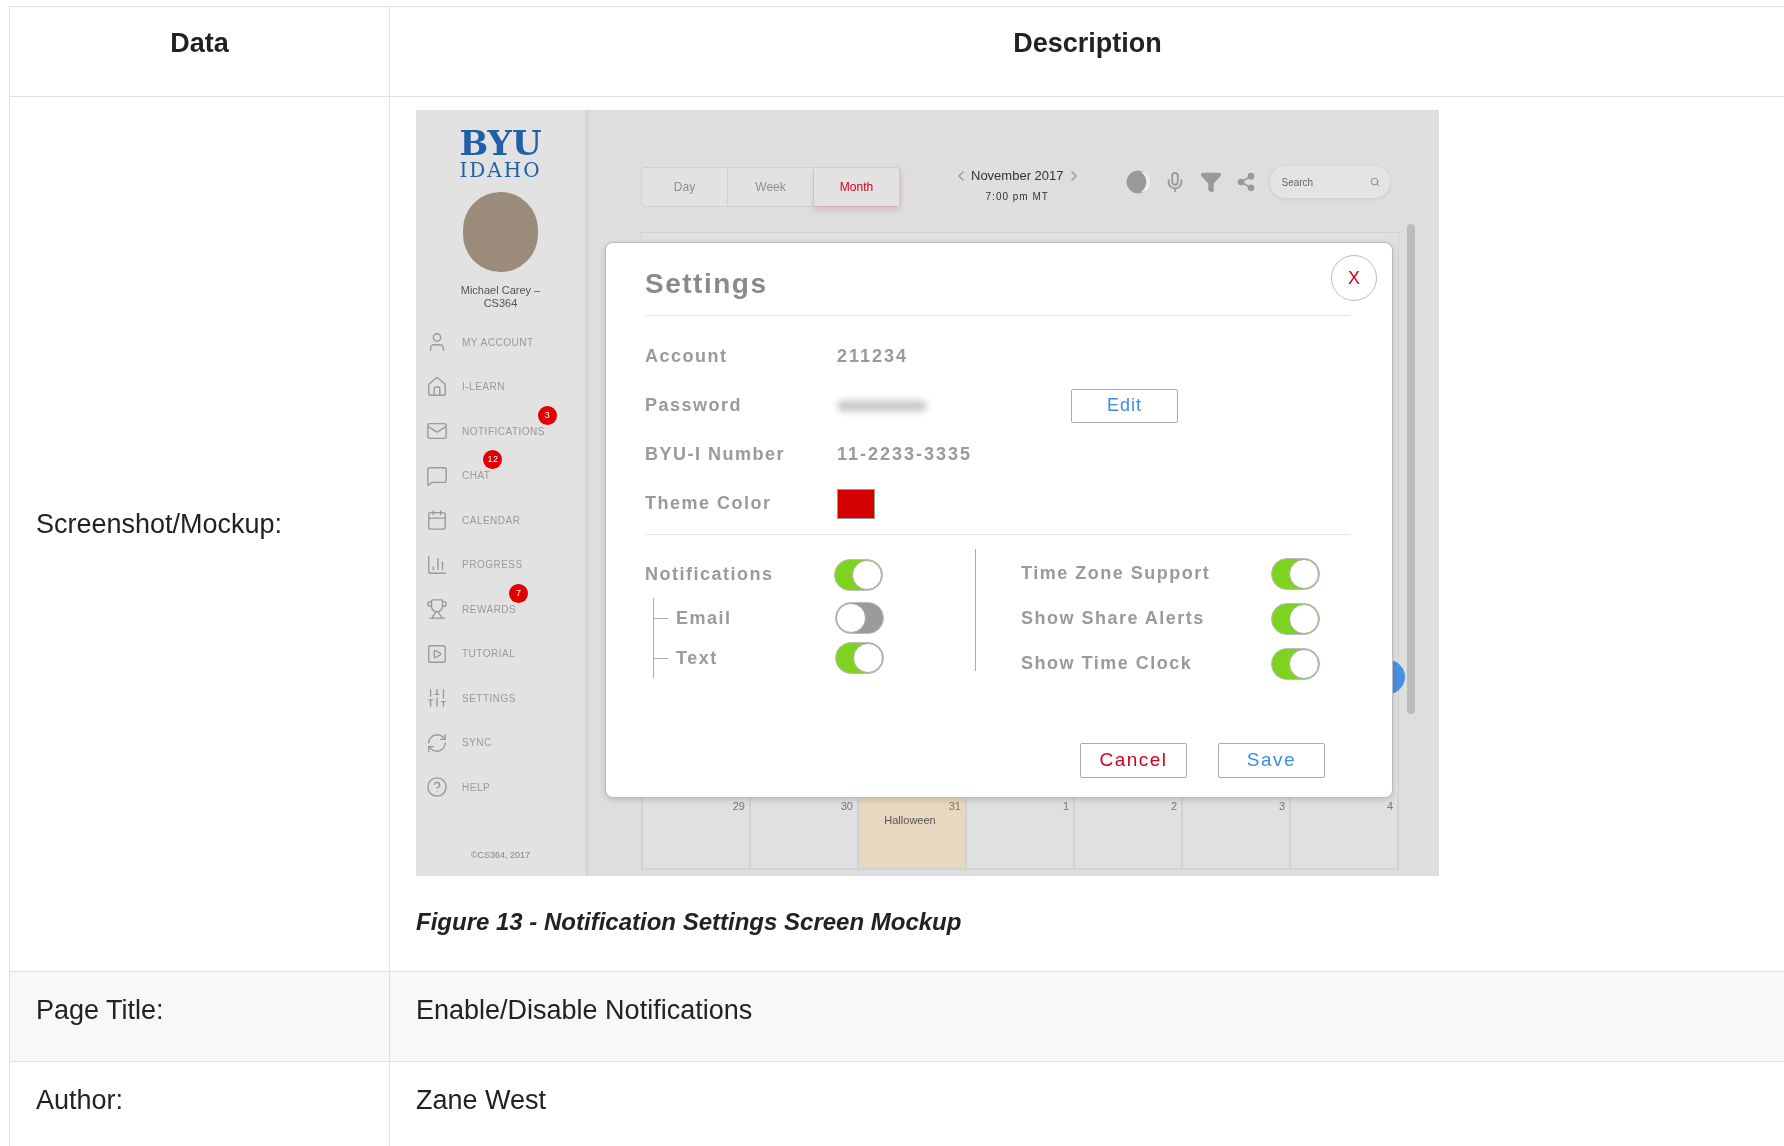 Image resolution: width=1784 pixels, height=1146 pixels. I want to click on nav-item: CALENDAR, so click(500, 520).